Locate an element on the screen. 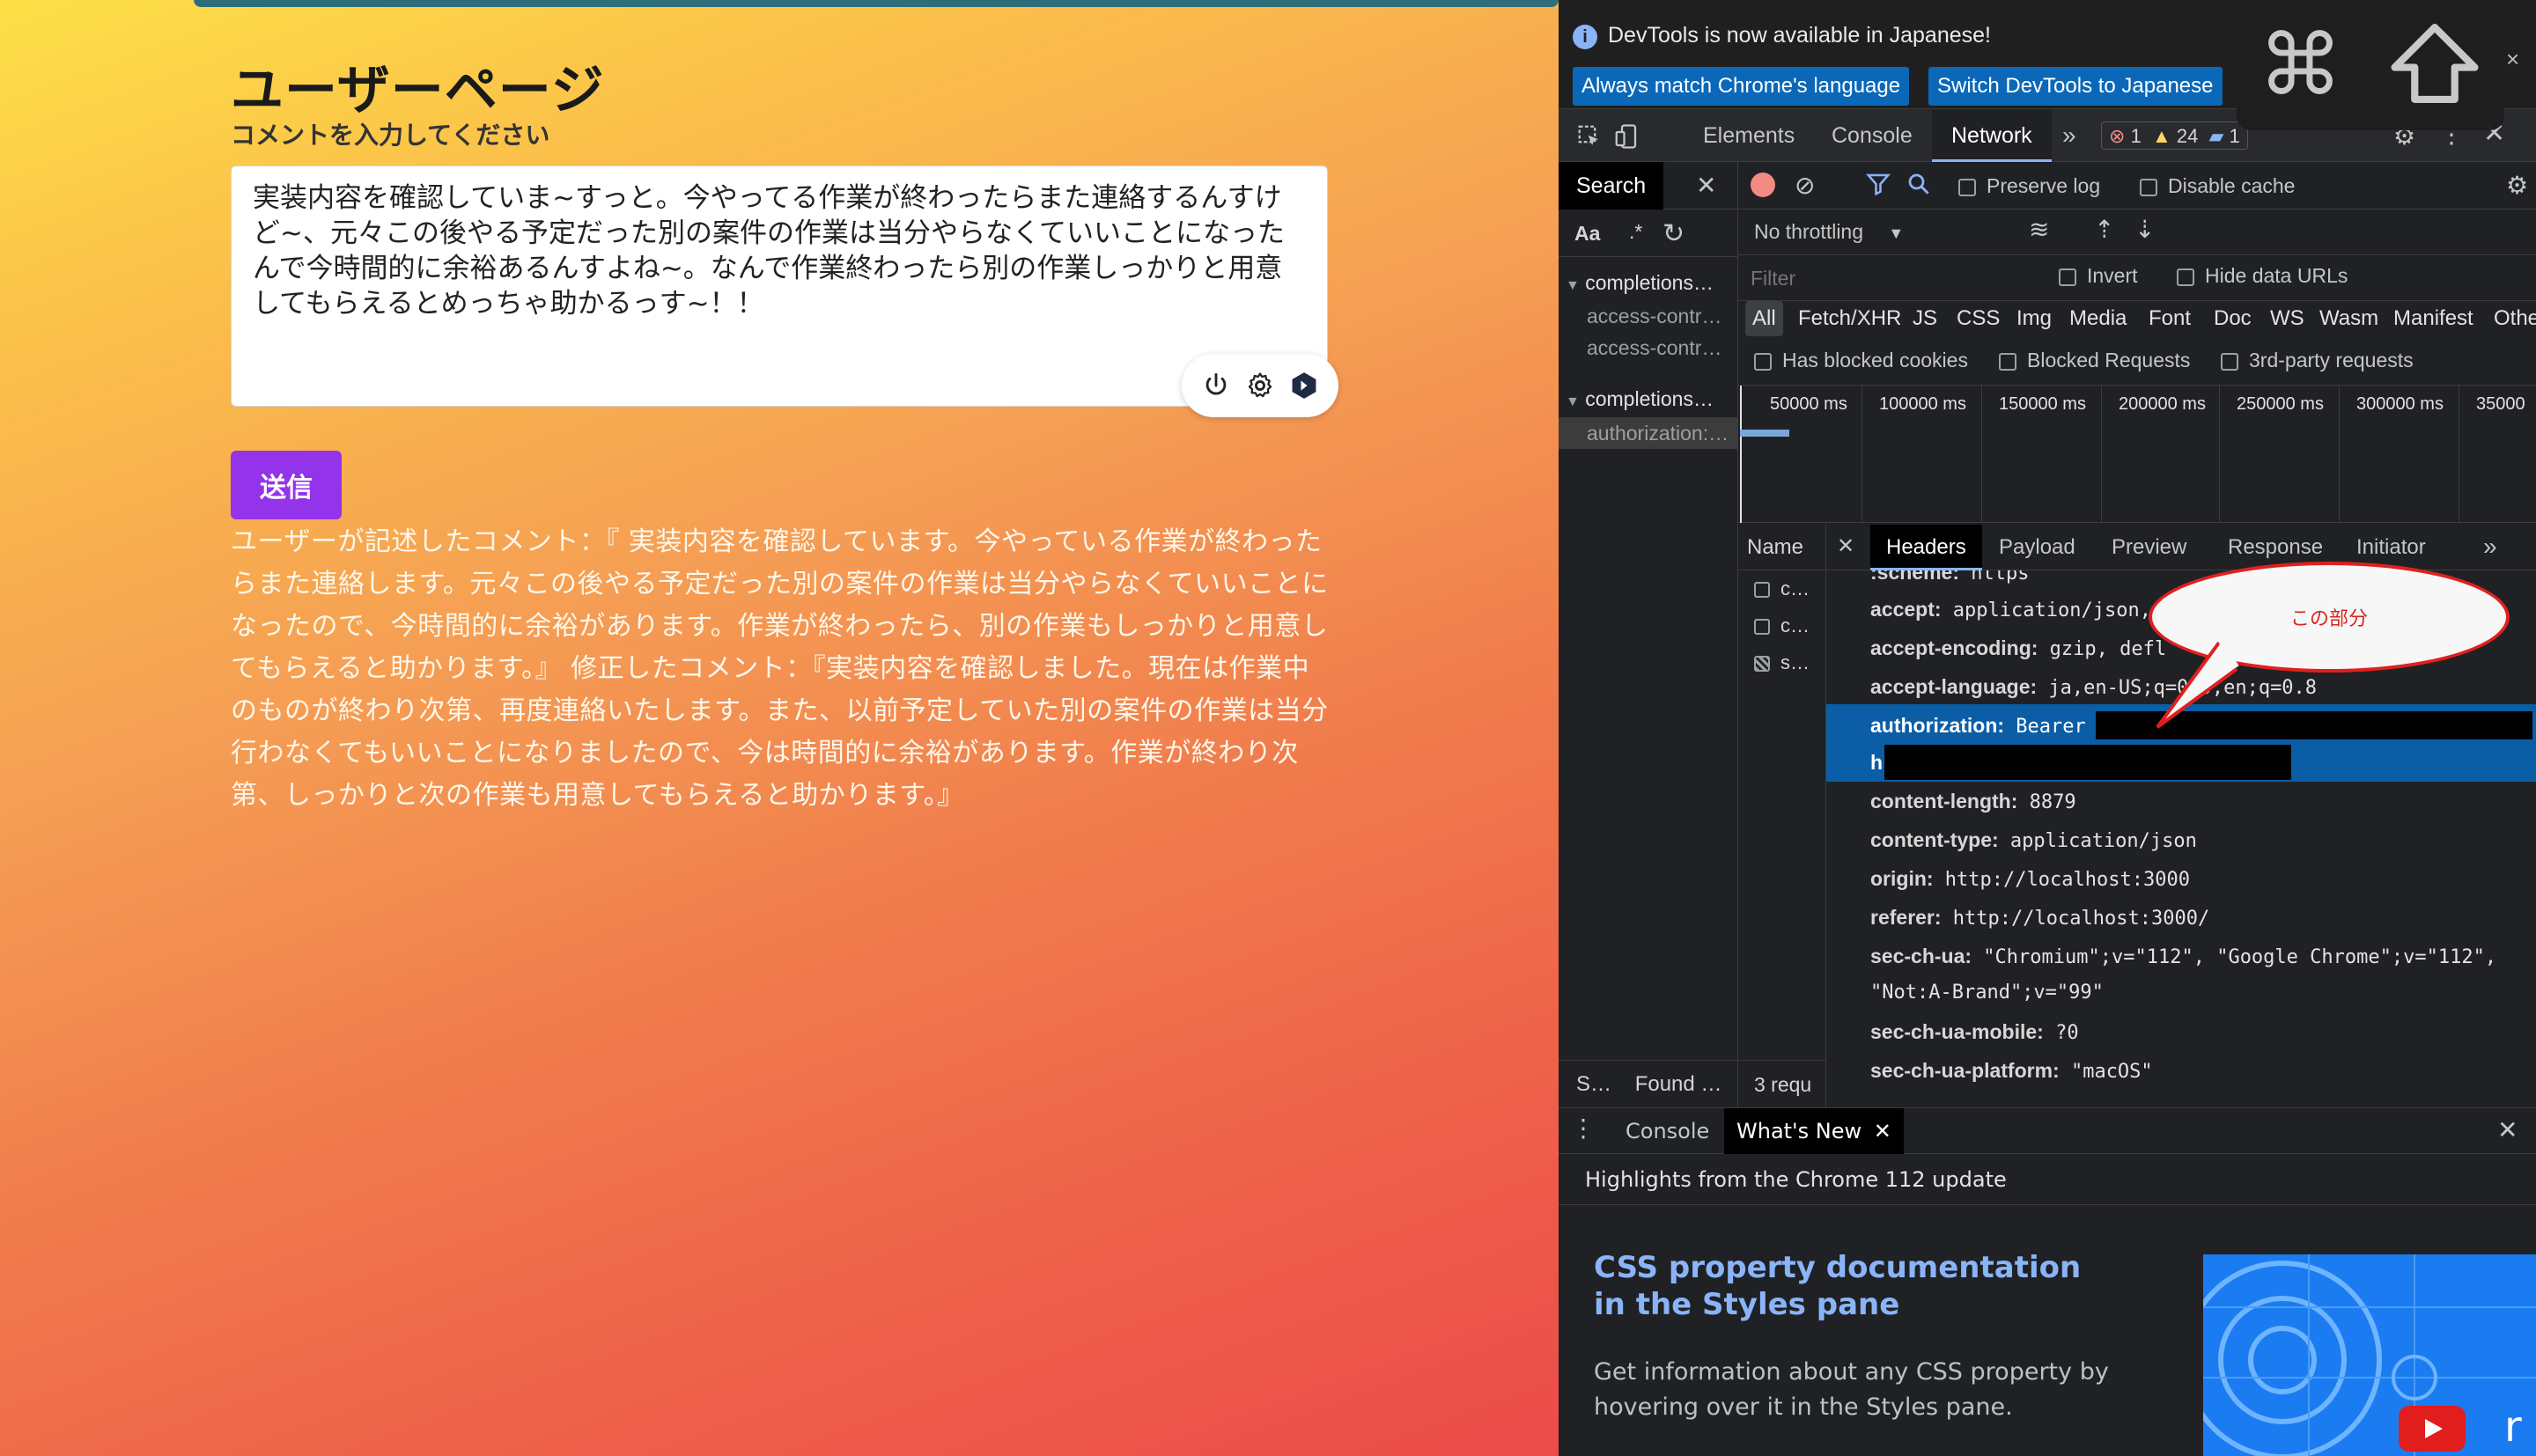 The width and height of the screenshot is (2536, 1456). close-tab-icon: ✕ is located at coordinates (1882, 1131).